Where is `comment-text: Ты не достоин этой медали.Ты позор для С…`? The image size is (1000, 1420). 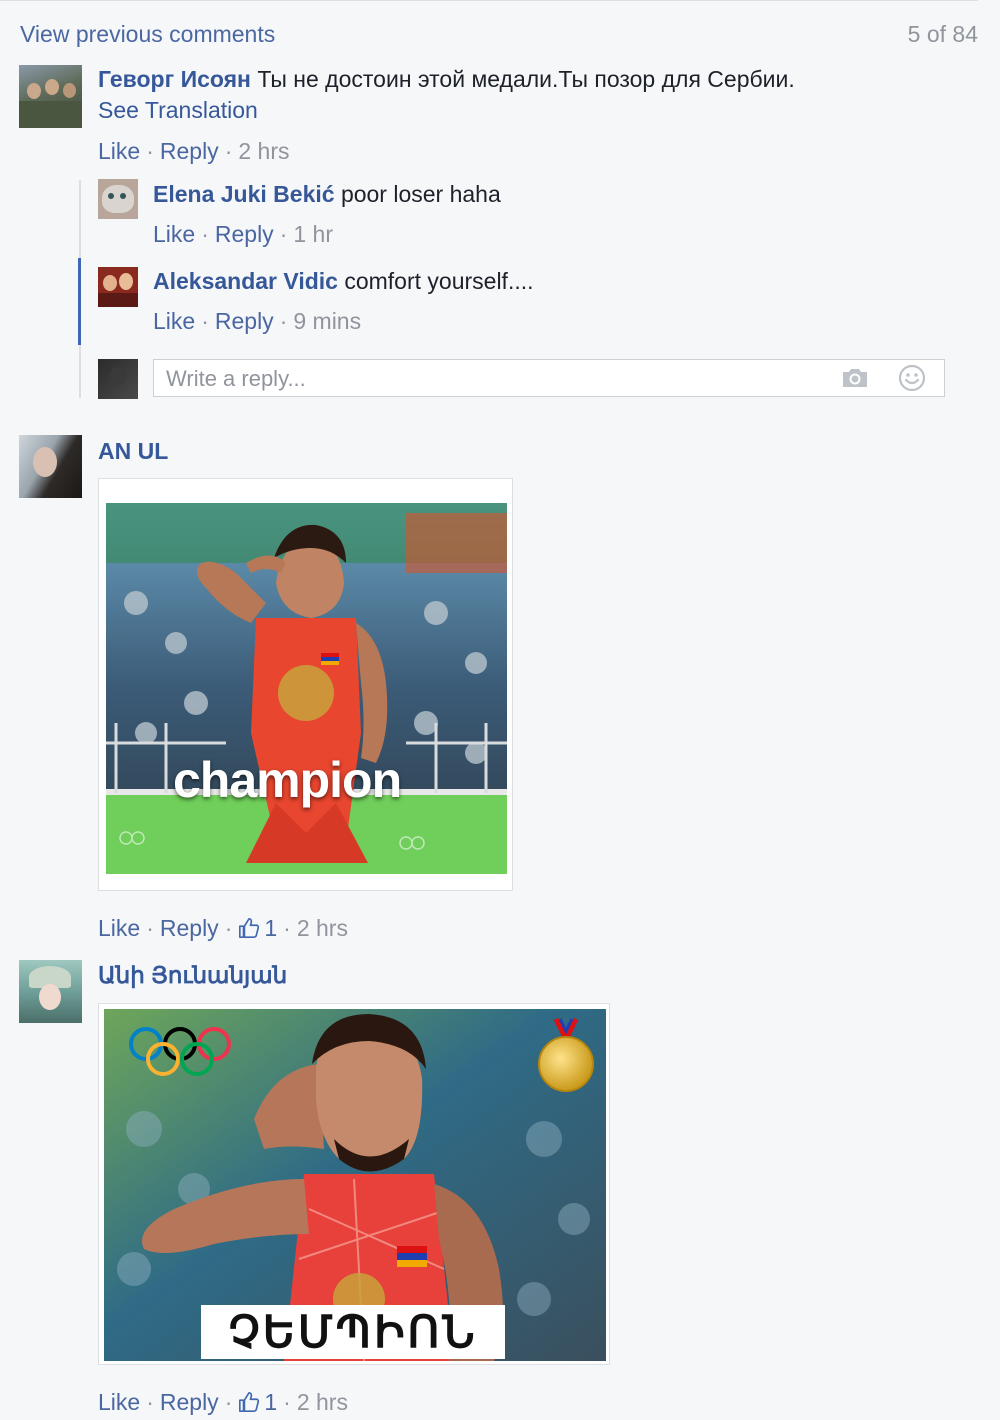
comment-text: Ты не достоин этой медали.Ты позор для С… is located at coordinates (526, 79).